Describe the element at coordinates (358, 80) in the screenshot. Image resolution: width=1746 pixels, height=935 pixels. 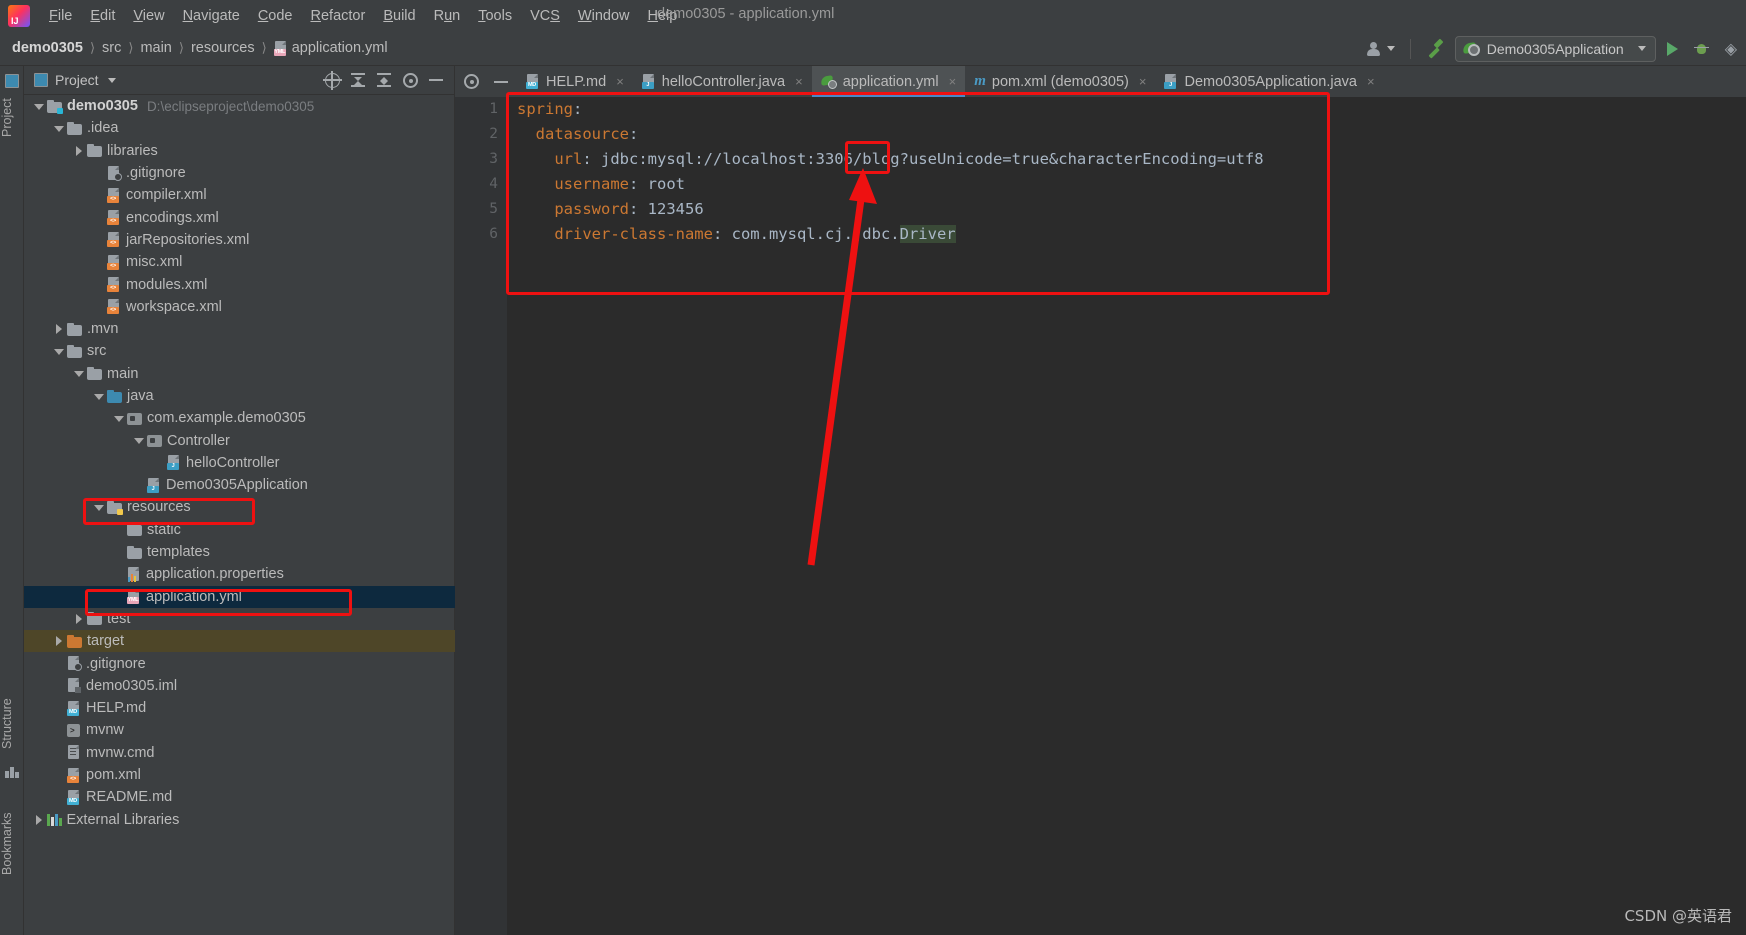
I see `expand-all-icon` at that location.